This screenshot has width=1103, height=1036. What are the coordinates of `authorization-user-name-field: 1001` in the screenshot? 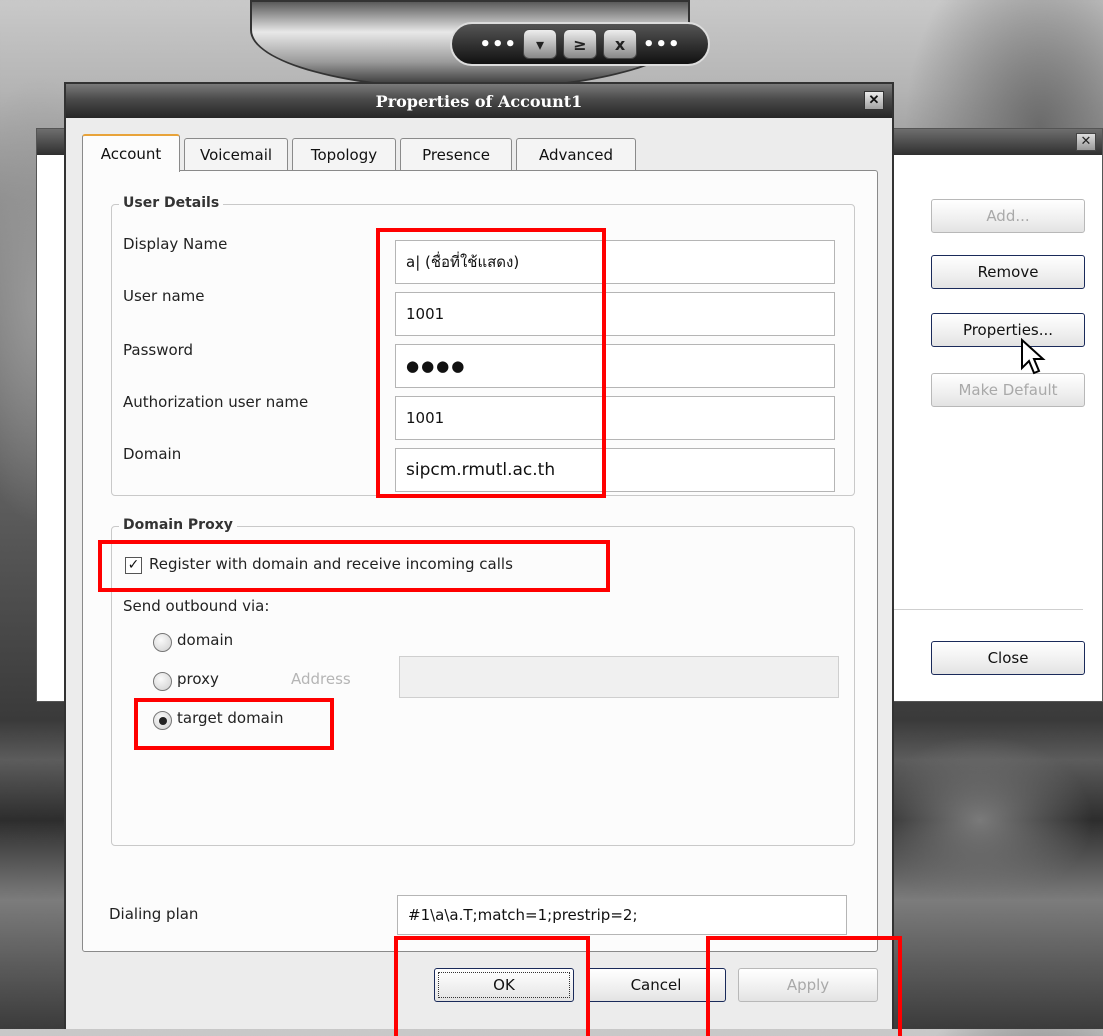 It's located at (615, 418).